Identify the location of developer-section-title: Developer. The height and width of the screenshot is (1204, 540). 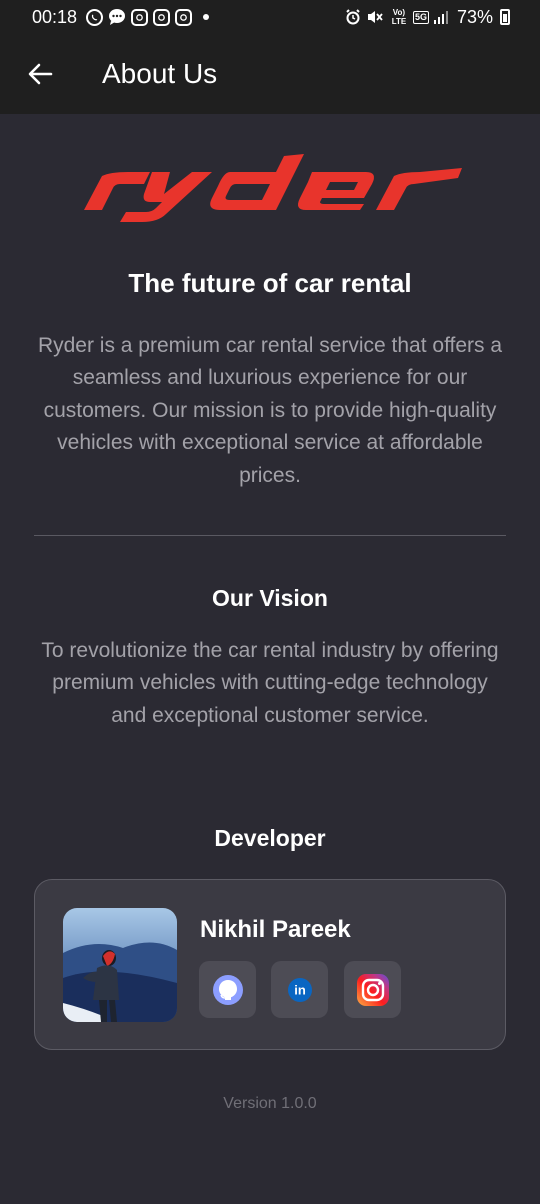
(270, 838).